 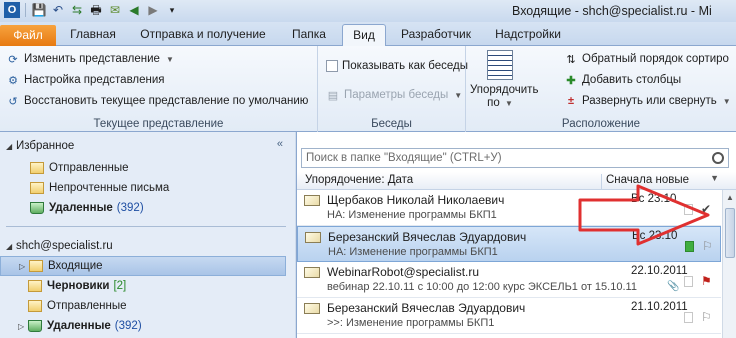 I want to click on tab-folder: Папка, so click(x=309, y=35).